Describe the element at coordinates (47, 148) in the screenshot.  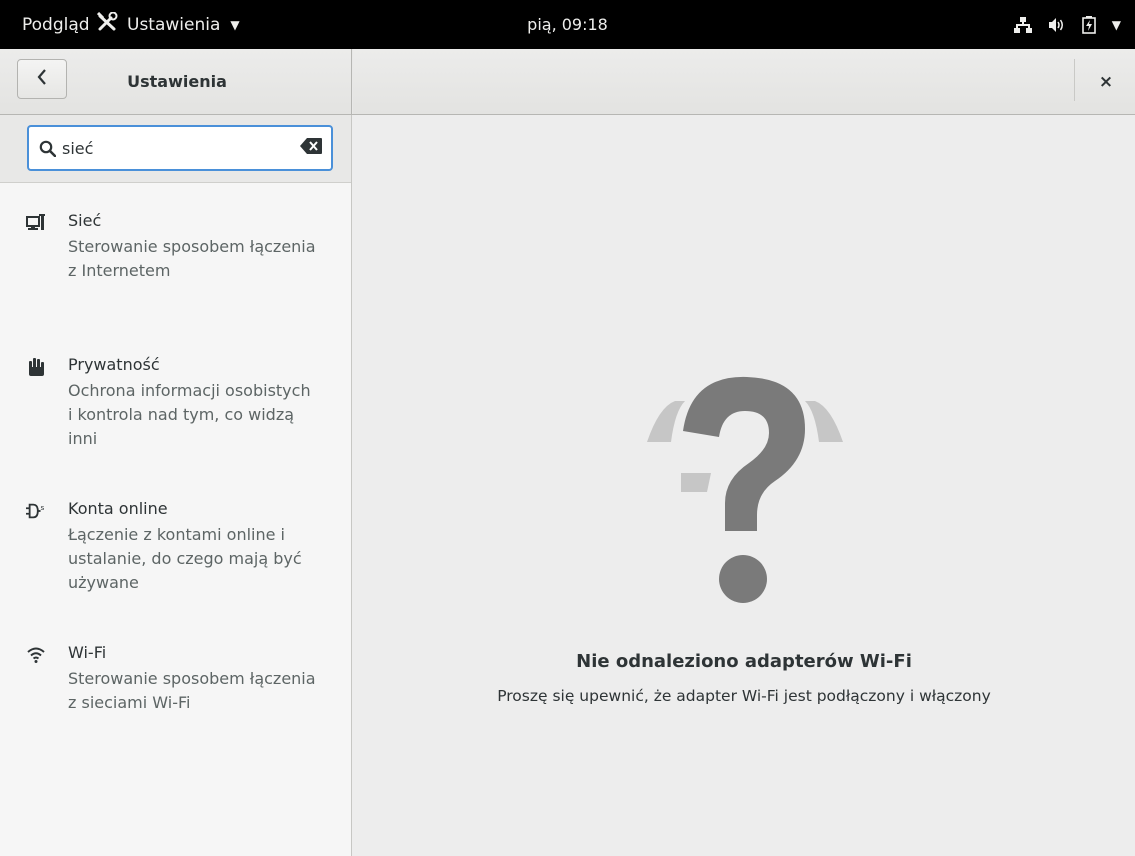
I see `search-icon` at that location.